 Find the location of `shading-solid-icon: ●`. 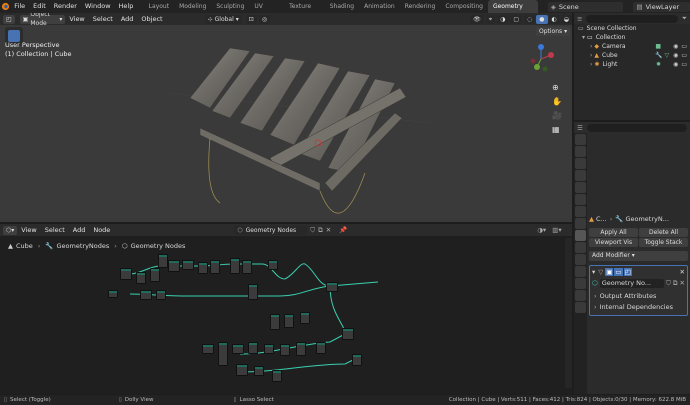

shading-solid-icon: ● is located at coordinates (542, 19).